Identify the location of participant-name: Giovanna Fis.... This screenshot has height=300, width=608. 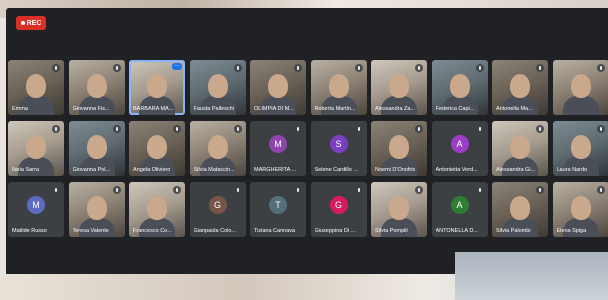
(91, 109).